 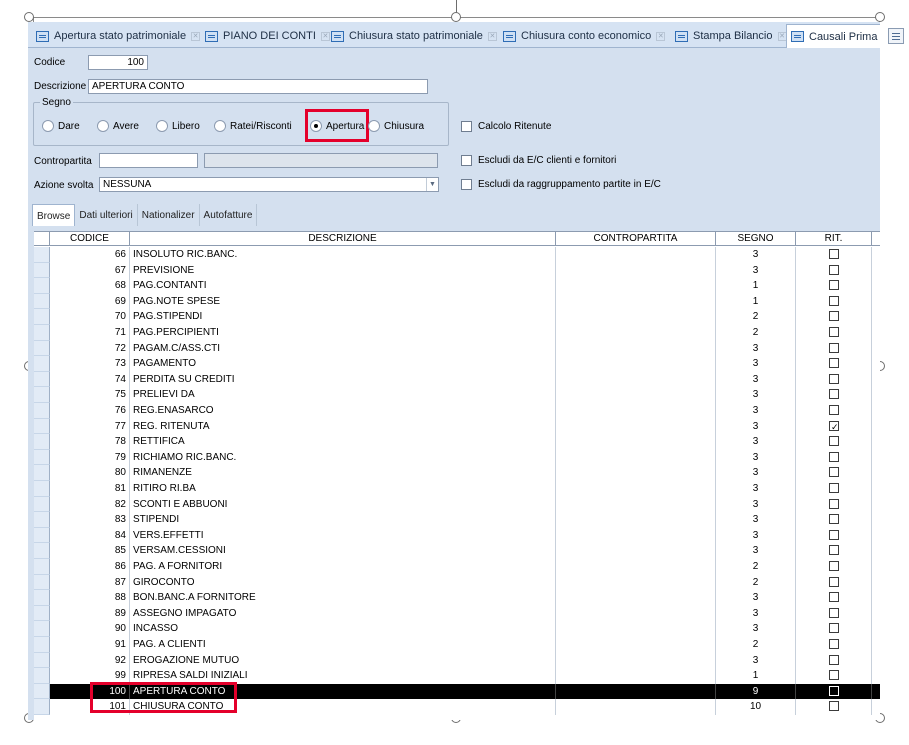 What do you see at coordinates (833, 36) in the screenshot?
I see `tab-causali-prima: Causali Prima` at bounding box center [833, 36].